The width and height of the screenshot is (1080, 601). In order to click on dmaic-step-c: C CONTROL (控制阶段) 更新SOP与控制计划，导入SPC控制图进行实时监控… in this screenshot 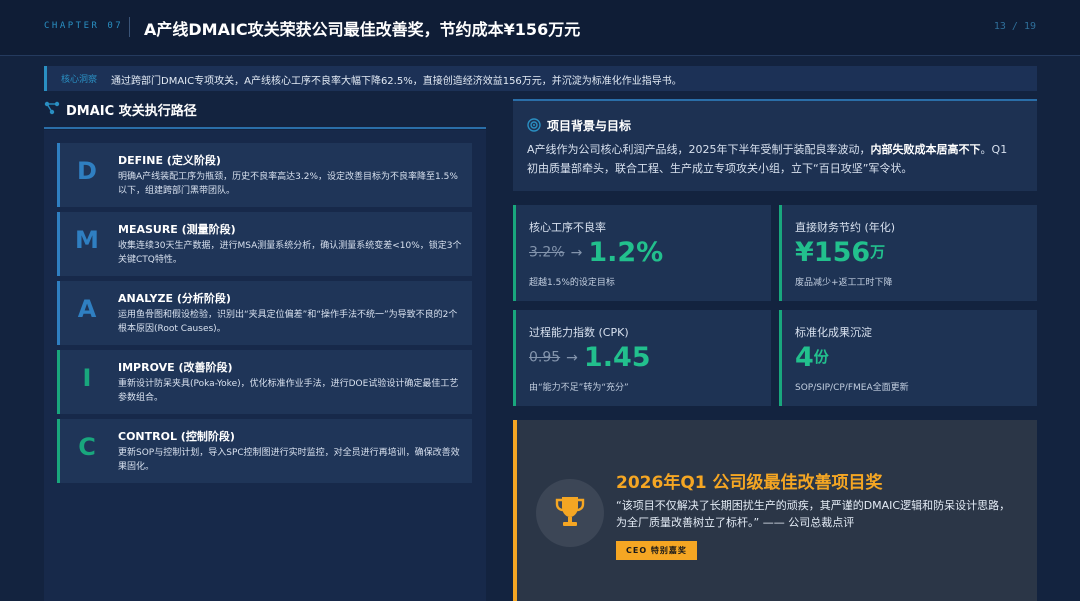, I will do `click(264, 451)`.